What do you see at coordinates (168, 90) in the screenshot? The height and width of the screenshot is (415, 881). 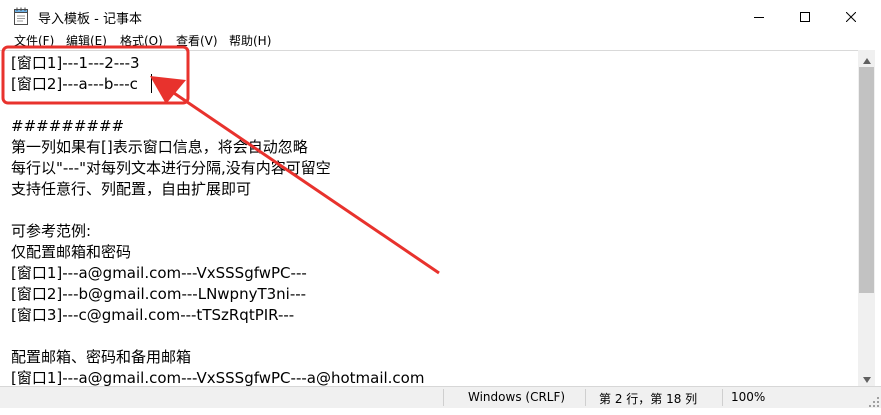 I see `annotation-arrow-head` at bounding box center [168, 90].